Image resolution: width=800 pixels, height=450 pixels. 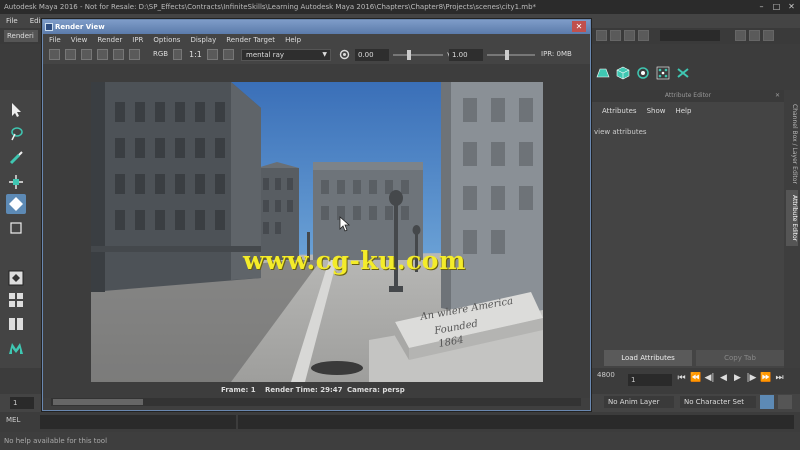 I want to click on auto-key-icon, so click(x=767, y=402).